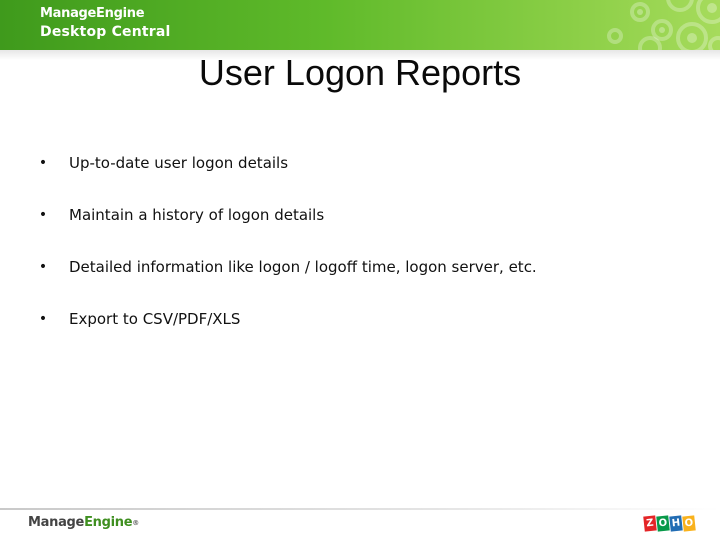 The width and height of the screenshot is (720, 540). Describe the element at coordinates (361, 228) in the screenshot. I see `bullet-item: • Maintain a history of logon details` at that location.